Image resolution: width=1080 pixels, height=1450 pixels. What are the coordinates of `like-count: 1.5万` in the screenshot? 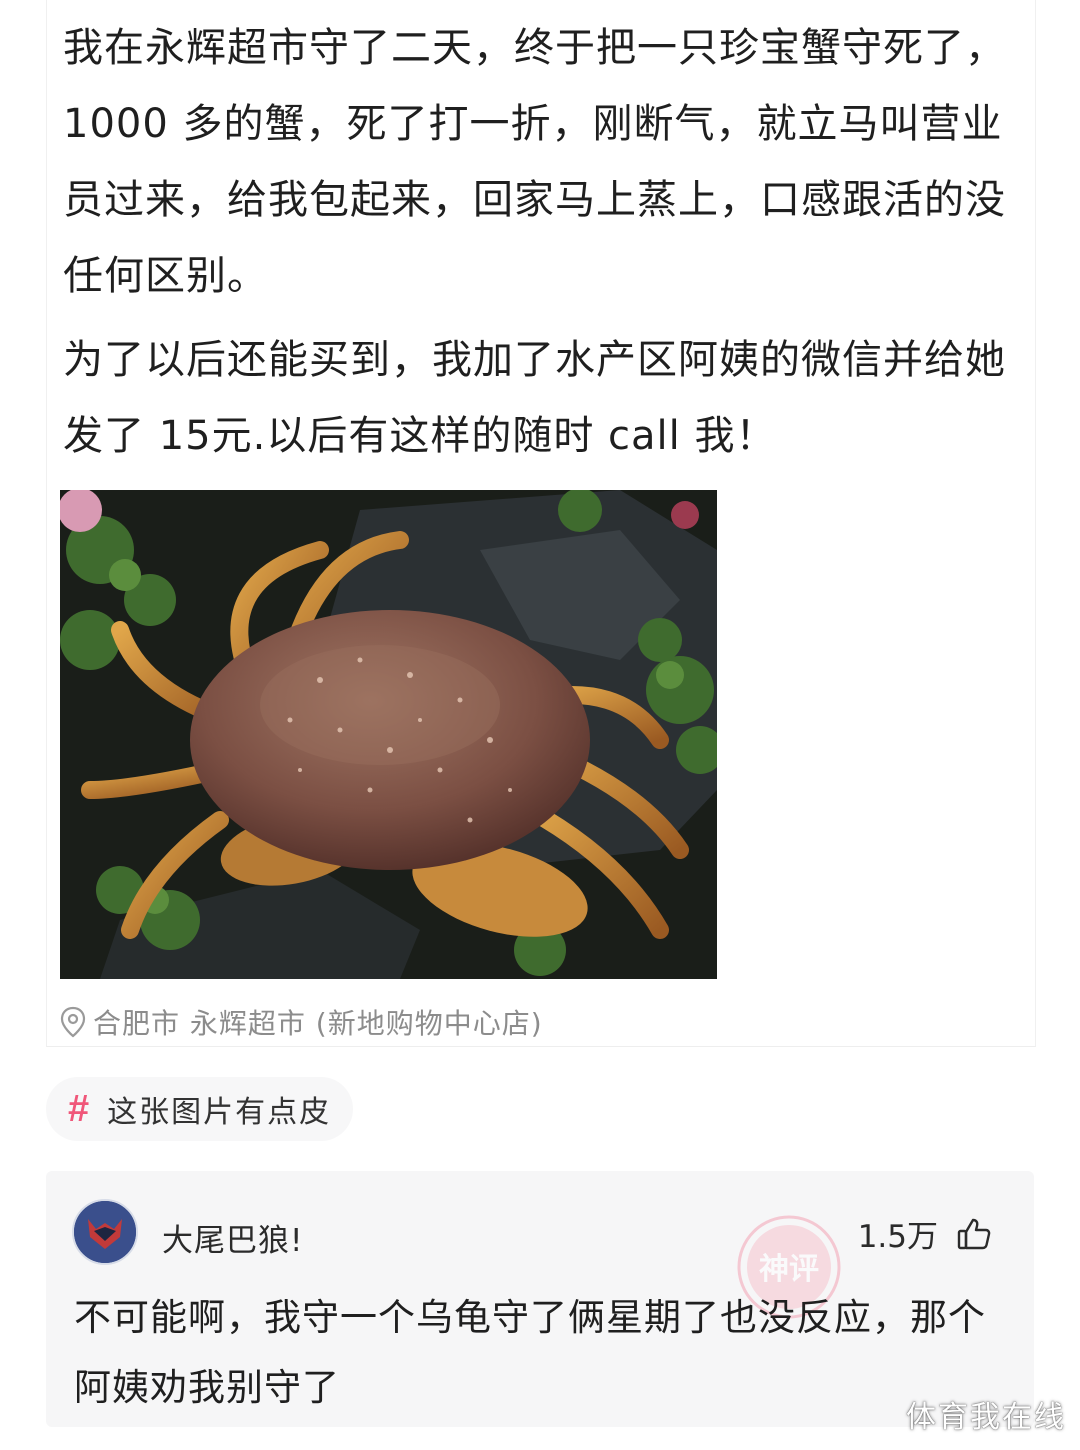 It's located at (897, 1237).